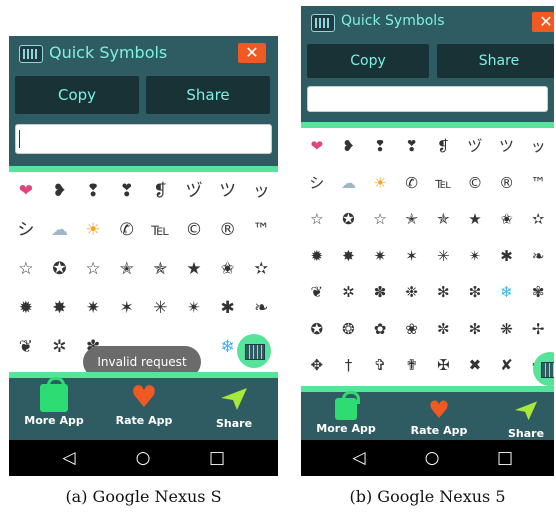  I want to click on symbol-cell: ✸, so click(60, 308).